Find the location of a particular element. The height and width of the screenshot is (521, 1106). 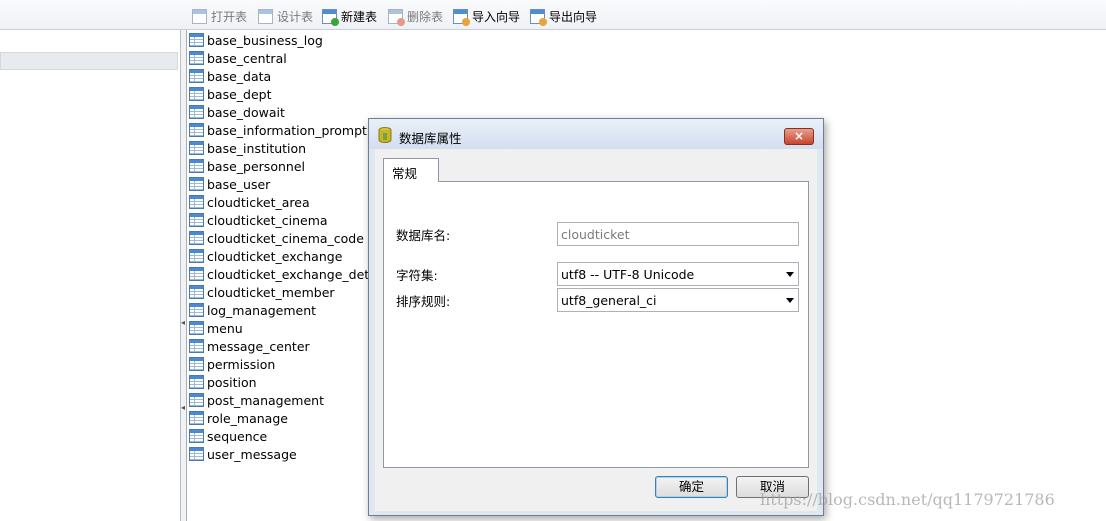

table-name: base_personnel is located at coordinates (256, 166).